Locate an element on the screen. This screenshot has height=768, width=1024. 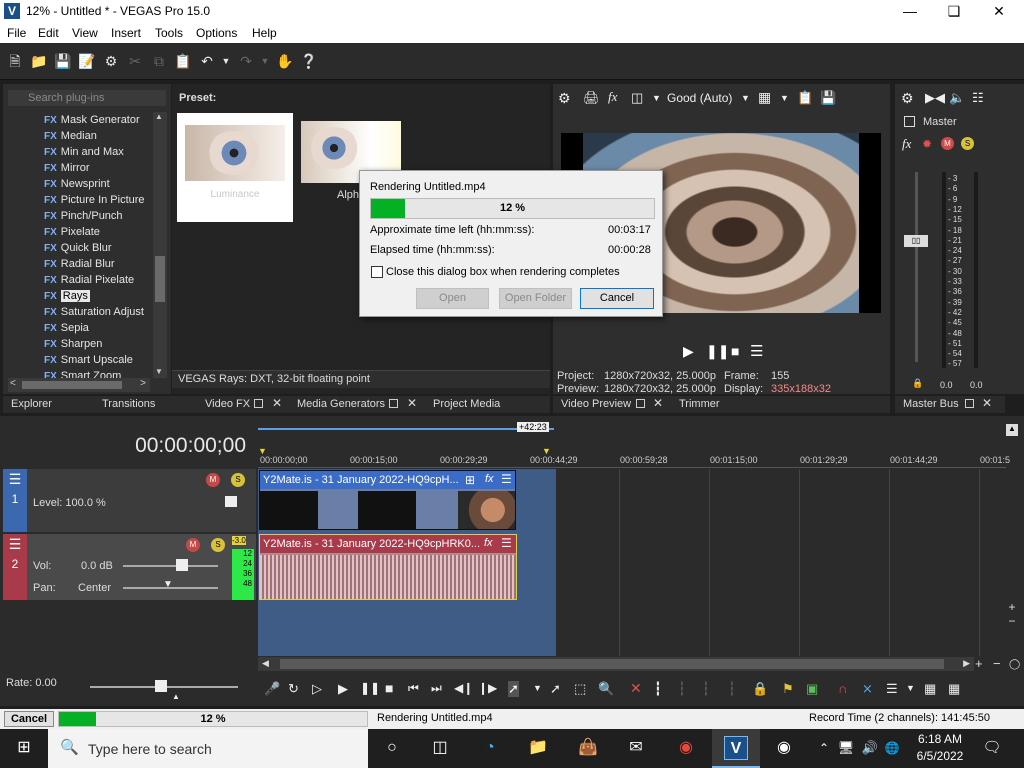
tab-video-preview: Video Preview is located at coordinates (596, 404).